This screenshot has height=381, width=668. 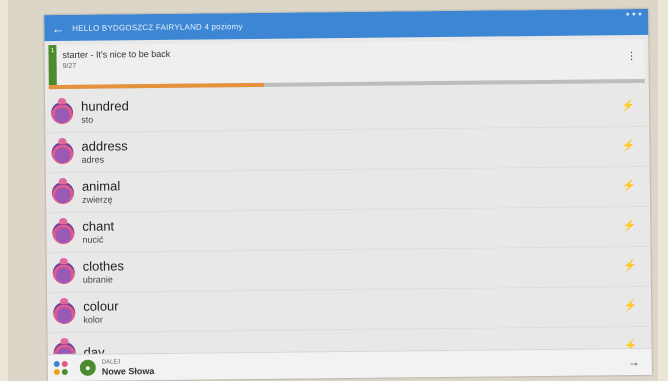 I want to click on arrow-right-icon: →, so click(x=634, y=362).